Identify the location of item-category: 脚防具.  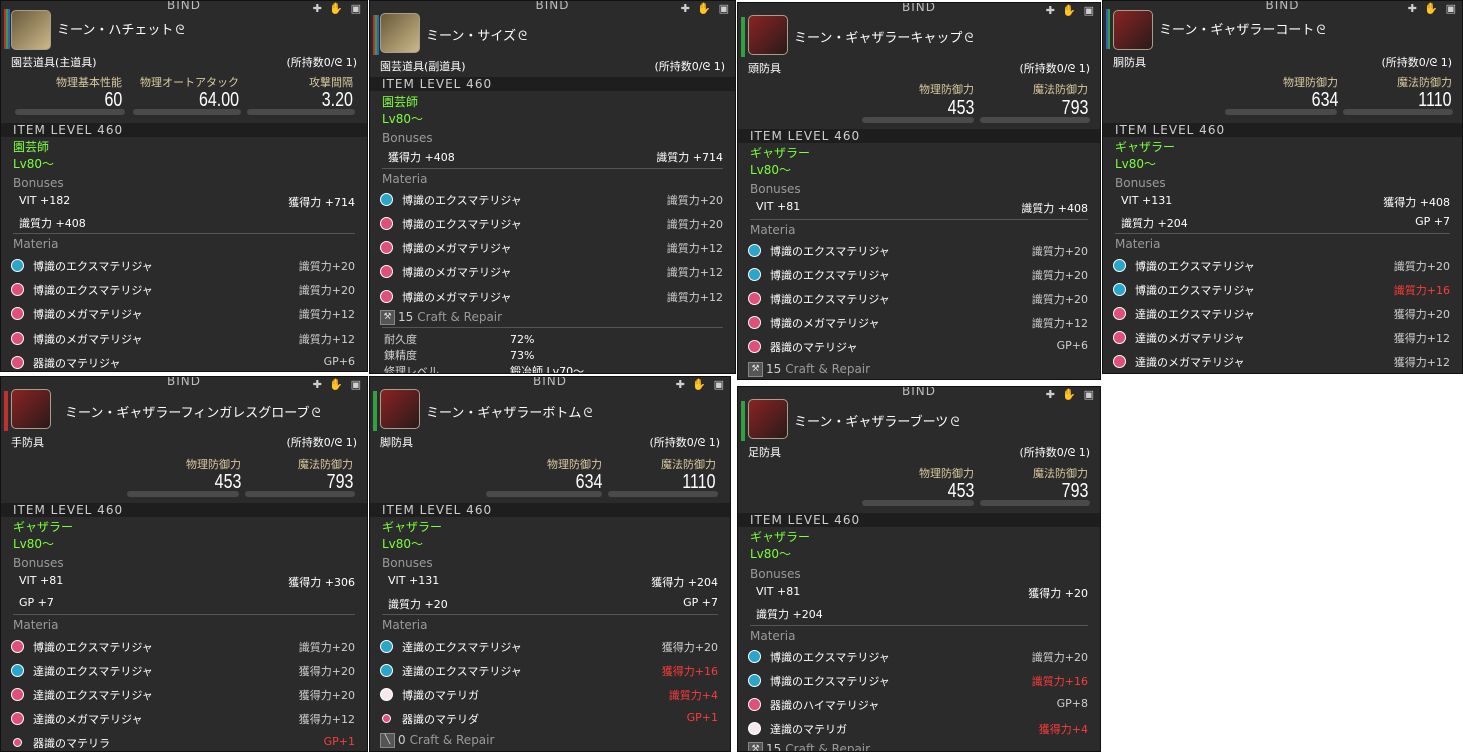
(396, 442).